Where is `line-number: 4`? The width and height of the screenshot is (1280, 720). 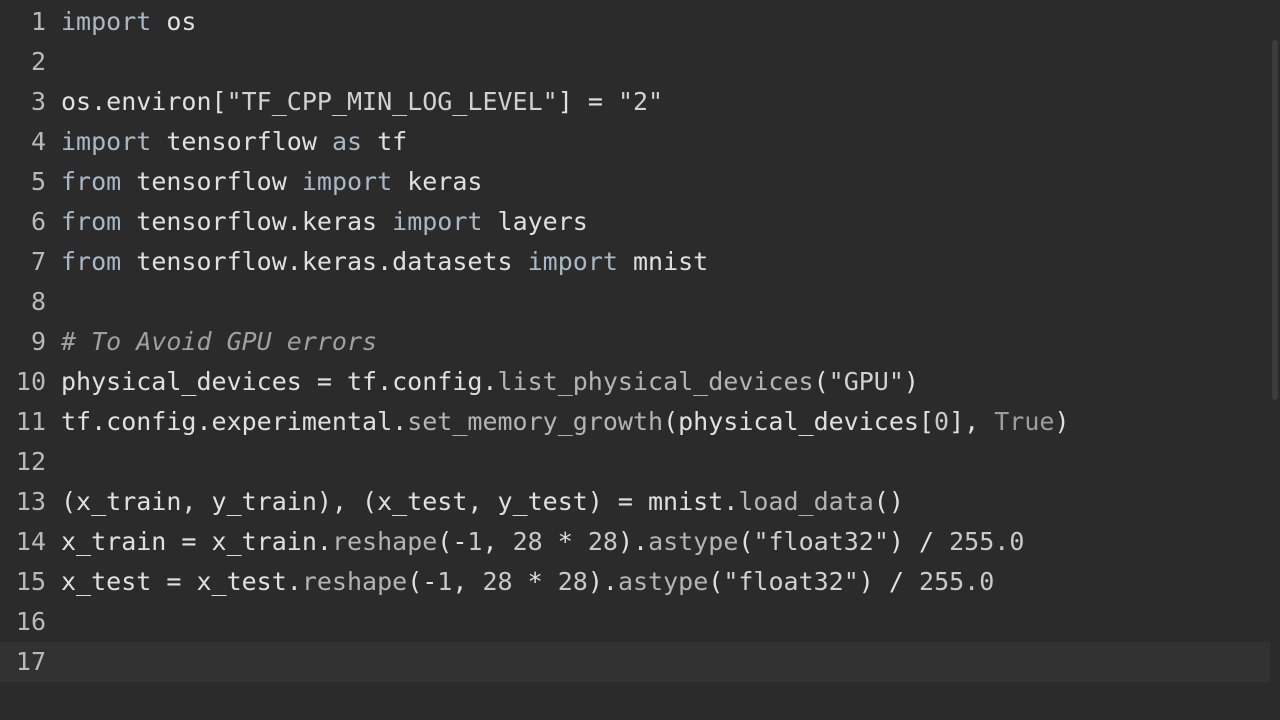 line-number: 4 is located at coordinates (38, 141).